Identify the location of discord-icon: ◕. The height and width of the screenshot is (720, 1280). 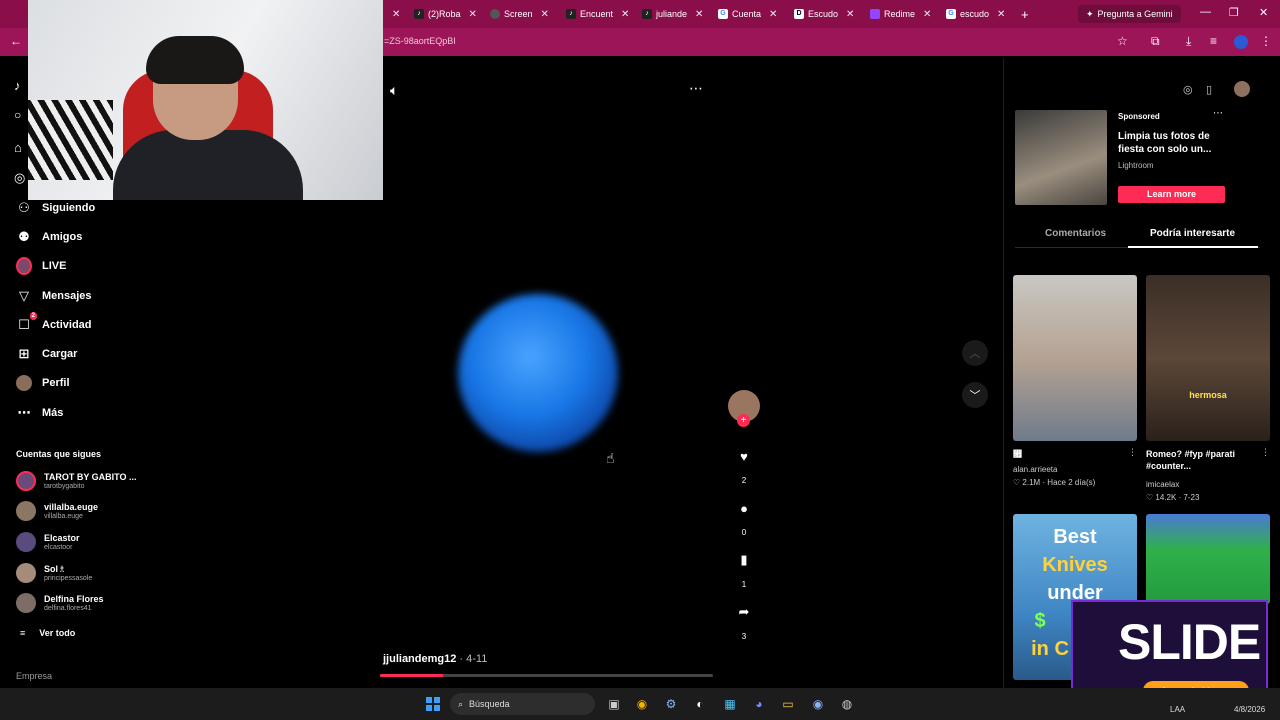
(759, 704).